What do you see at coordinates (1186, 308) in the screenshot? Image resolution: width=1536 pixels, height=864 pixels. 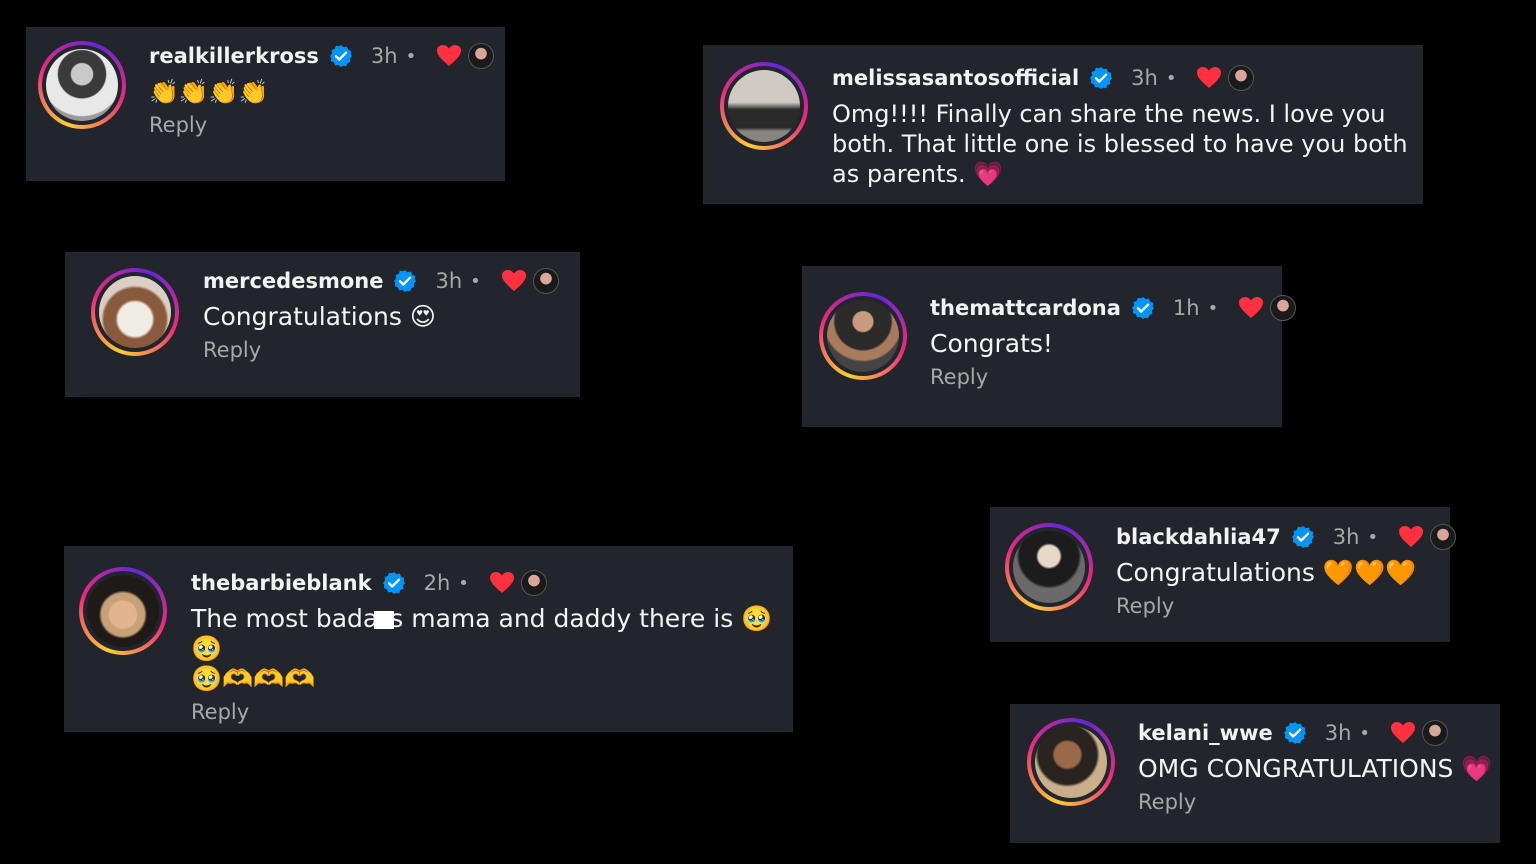 I see `timestamp: 1h` at bounding box center [1186, 308].